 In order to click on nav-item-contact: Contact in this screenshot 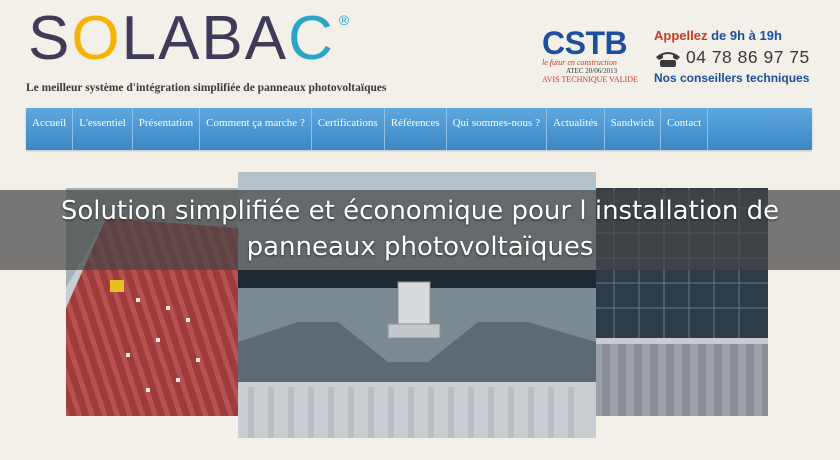, I will do `click(685, 129)`.